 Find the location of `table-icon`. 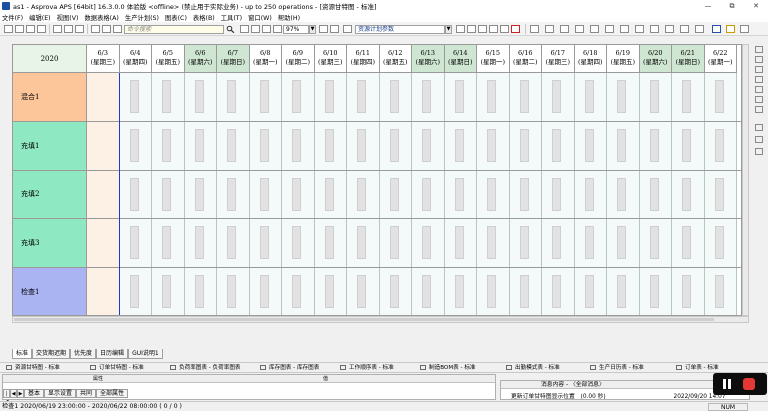

table-icon is located at coordinates (759, 127).